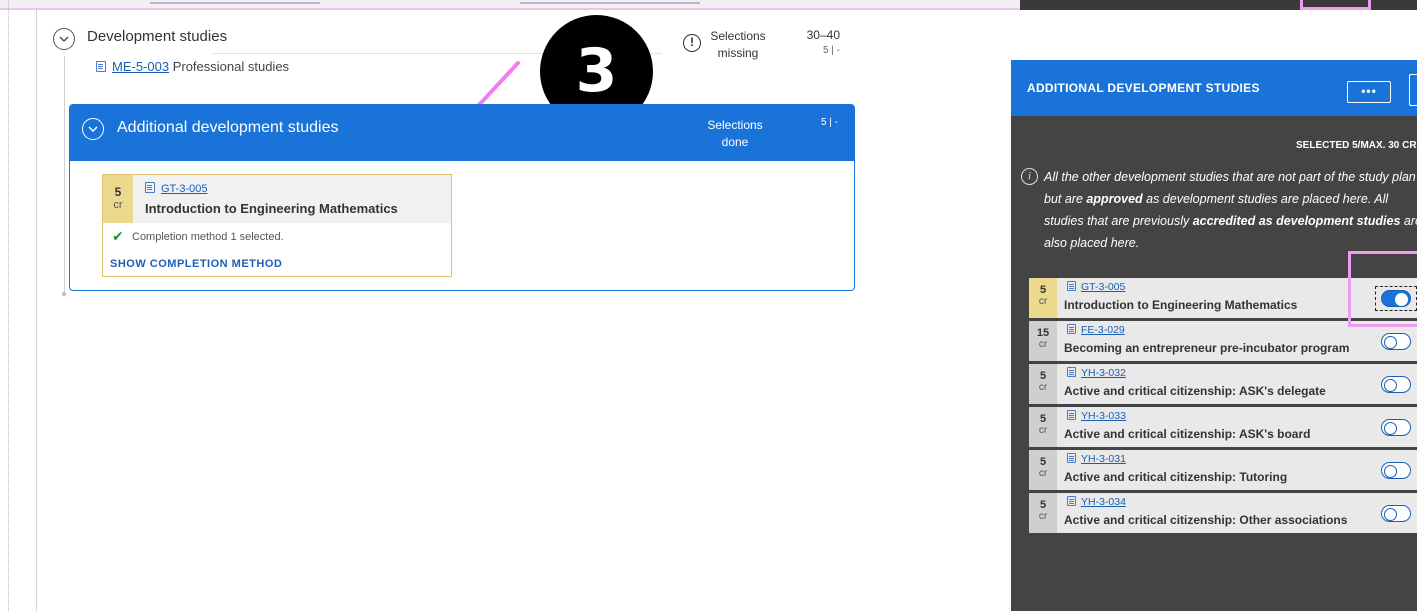  Describe the element at coordinates (1356, 145) in the screenshot. I see `selected-credits-label: SELECTED 5/MAX. 30 CR` at that location.